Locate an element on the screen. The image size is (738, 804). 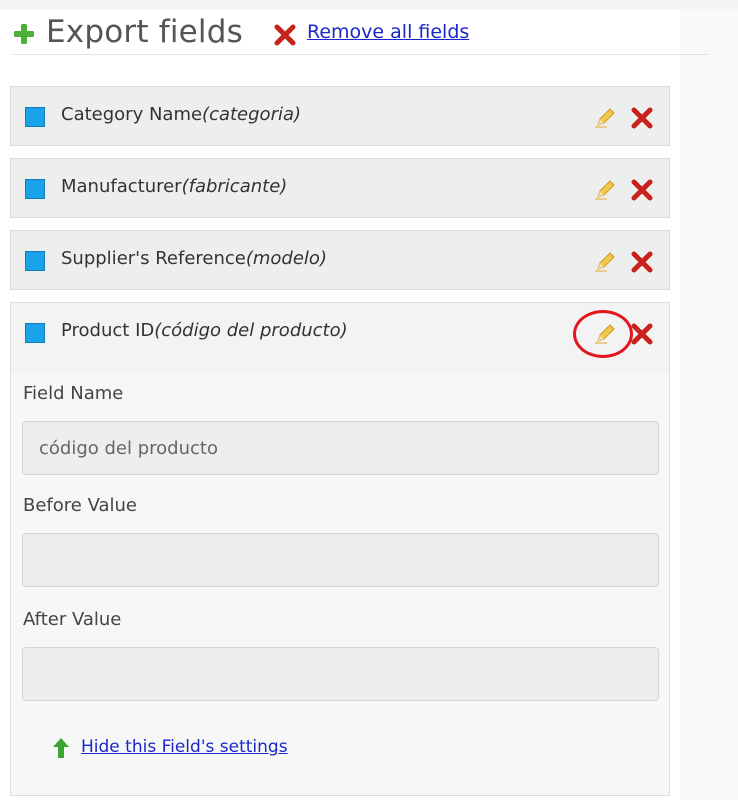
field-header: Supplier's Reference(modelo) is located at coordinates (340, 261).